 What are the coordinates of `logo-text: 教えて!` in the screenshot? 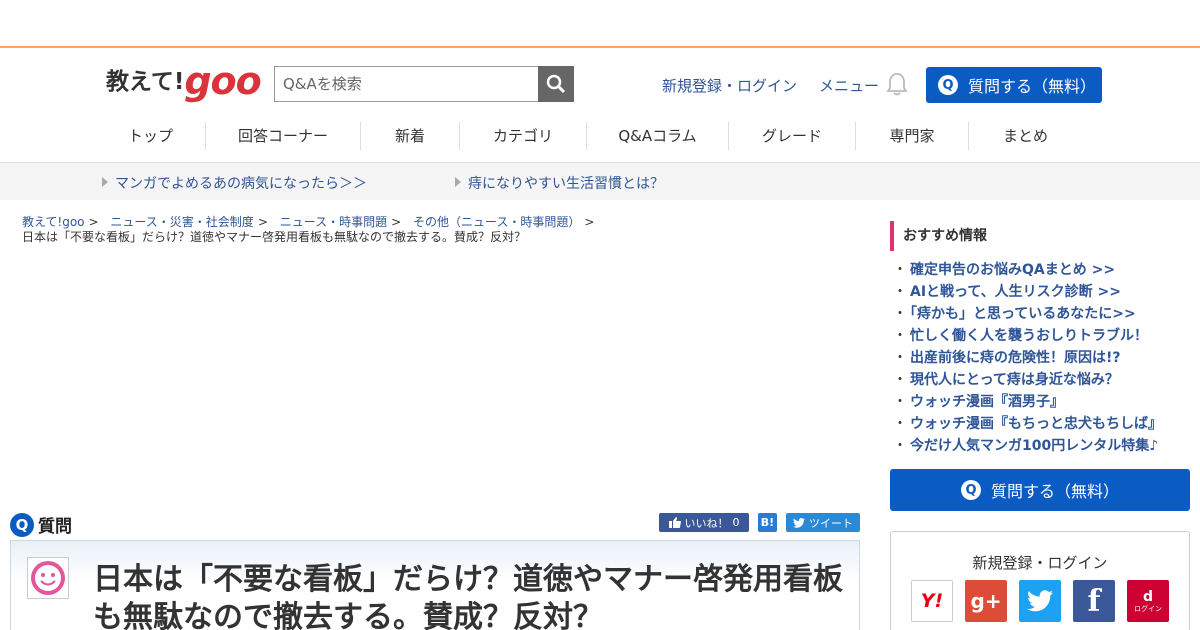 It's located at (145, 82).